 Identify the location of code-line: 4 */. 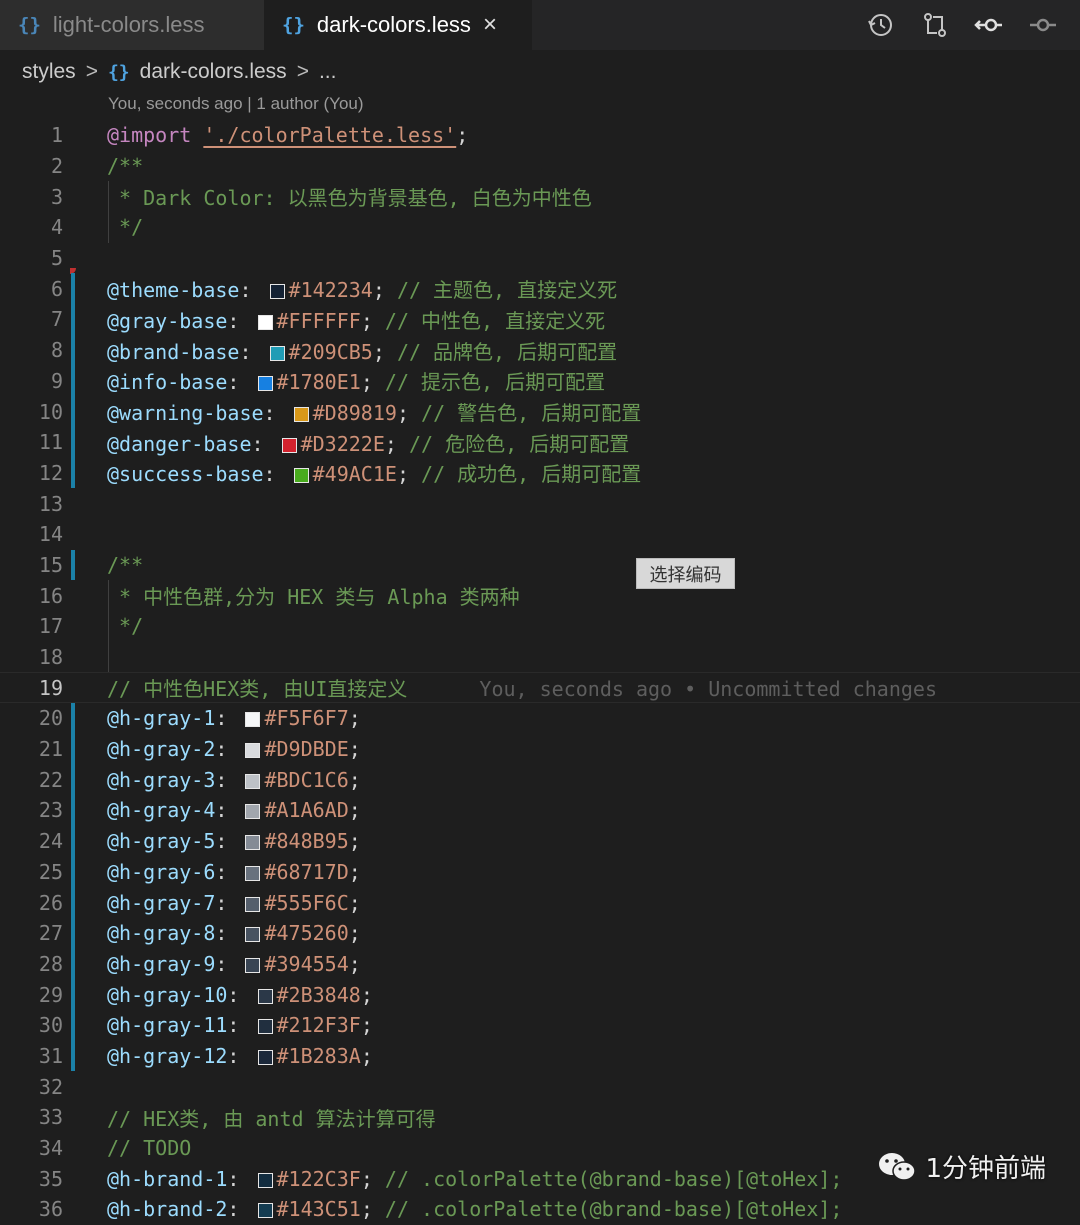
(540, 227).